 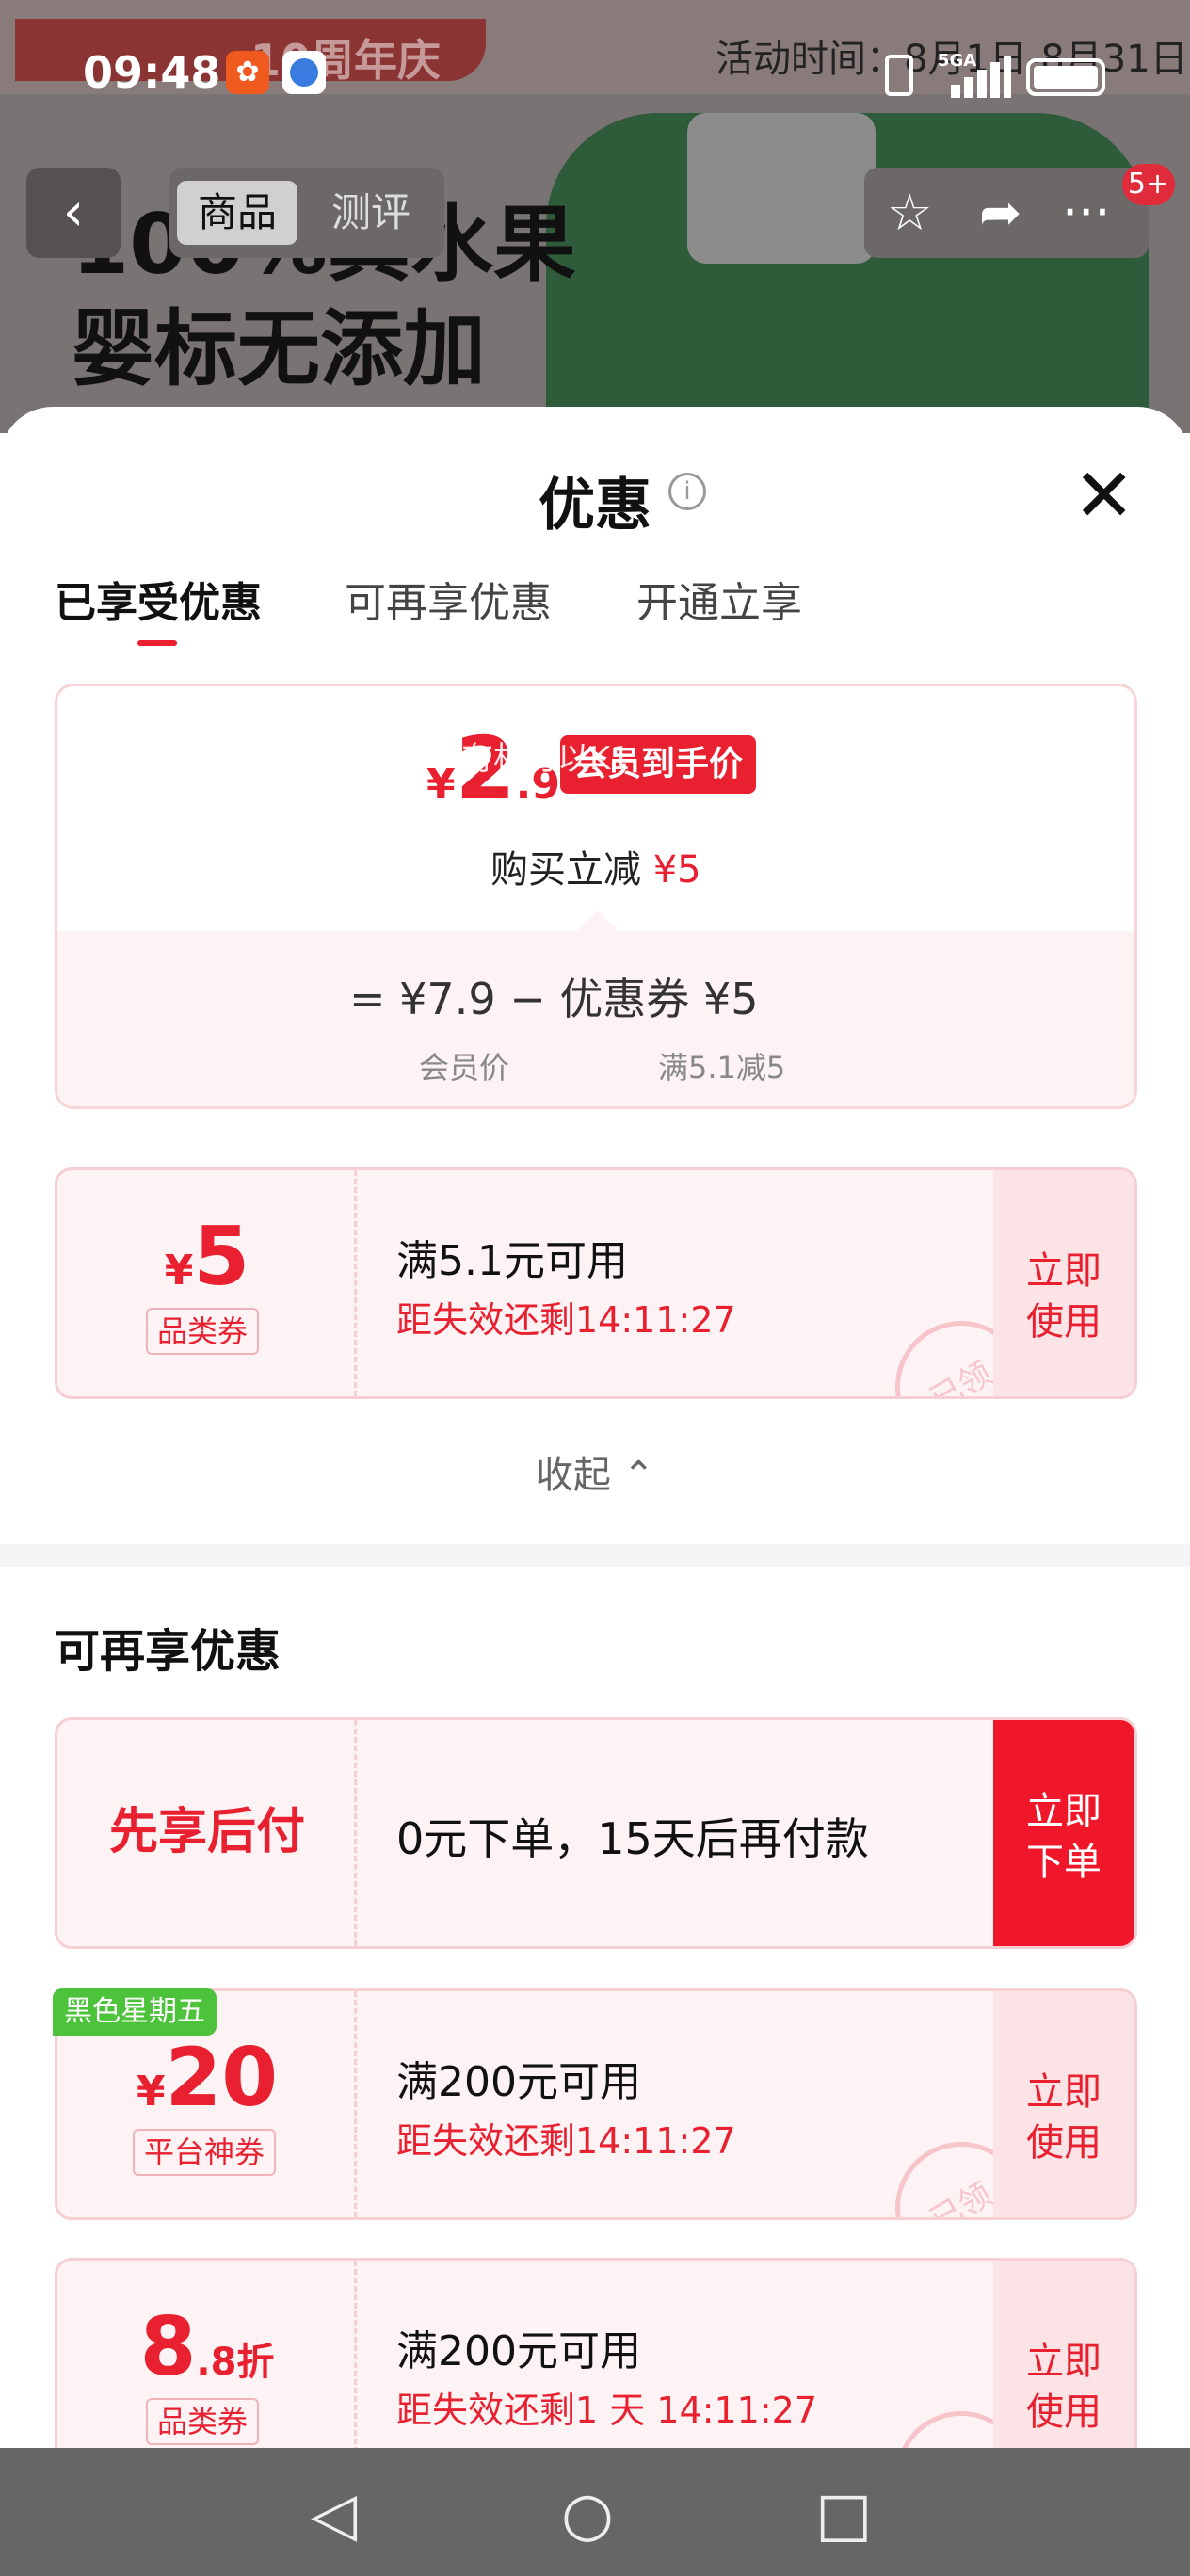 I want to click on collapse-button: 收起 ⌃, so click(x=595, y=1471).